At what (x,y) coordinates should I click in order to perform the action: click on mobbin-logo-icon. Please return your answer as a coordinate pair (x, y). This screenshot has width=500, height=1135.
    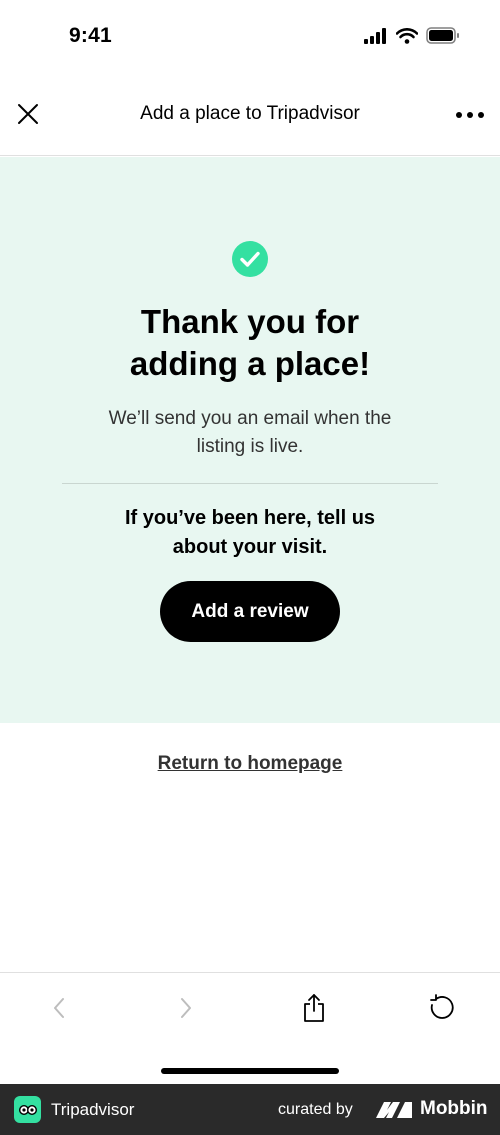
    Looking at the image, I should click on (394, 1110).